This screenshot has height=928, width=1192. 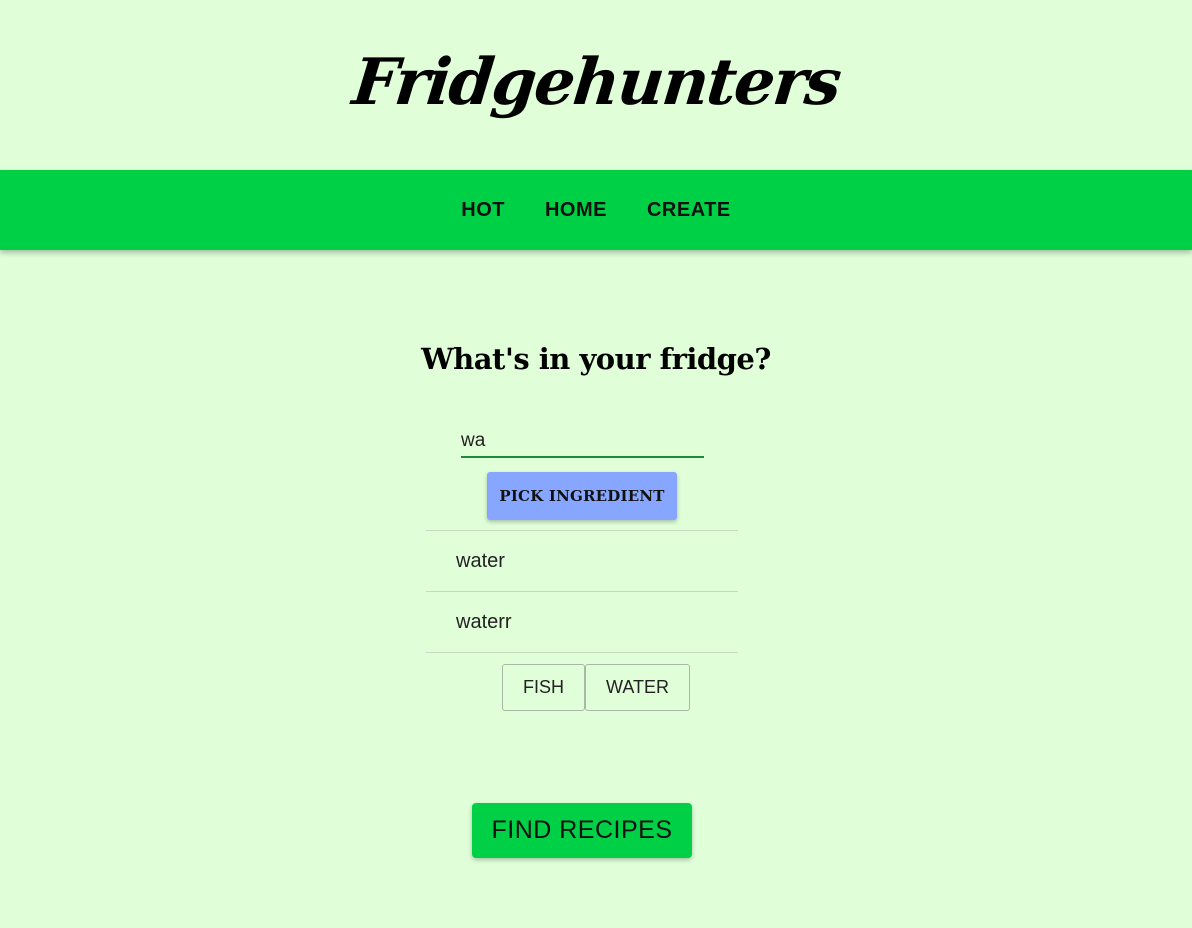 I want to click on nav-item-hot: HOT, so click(x=483, y=210).